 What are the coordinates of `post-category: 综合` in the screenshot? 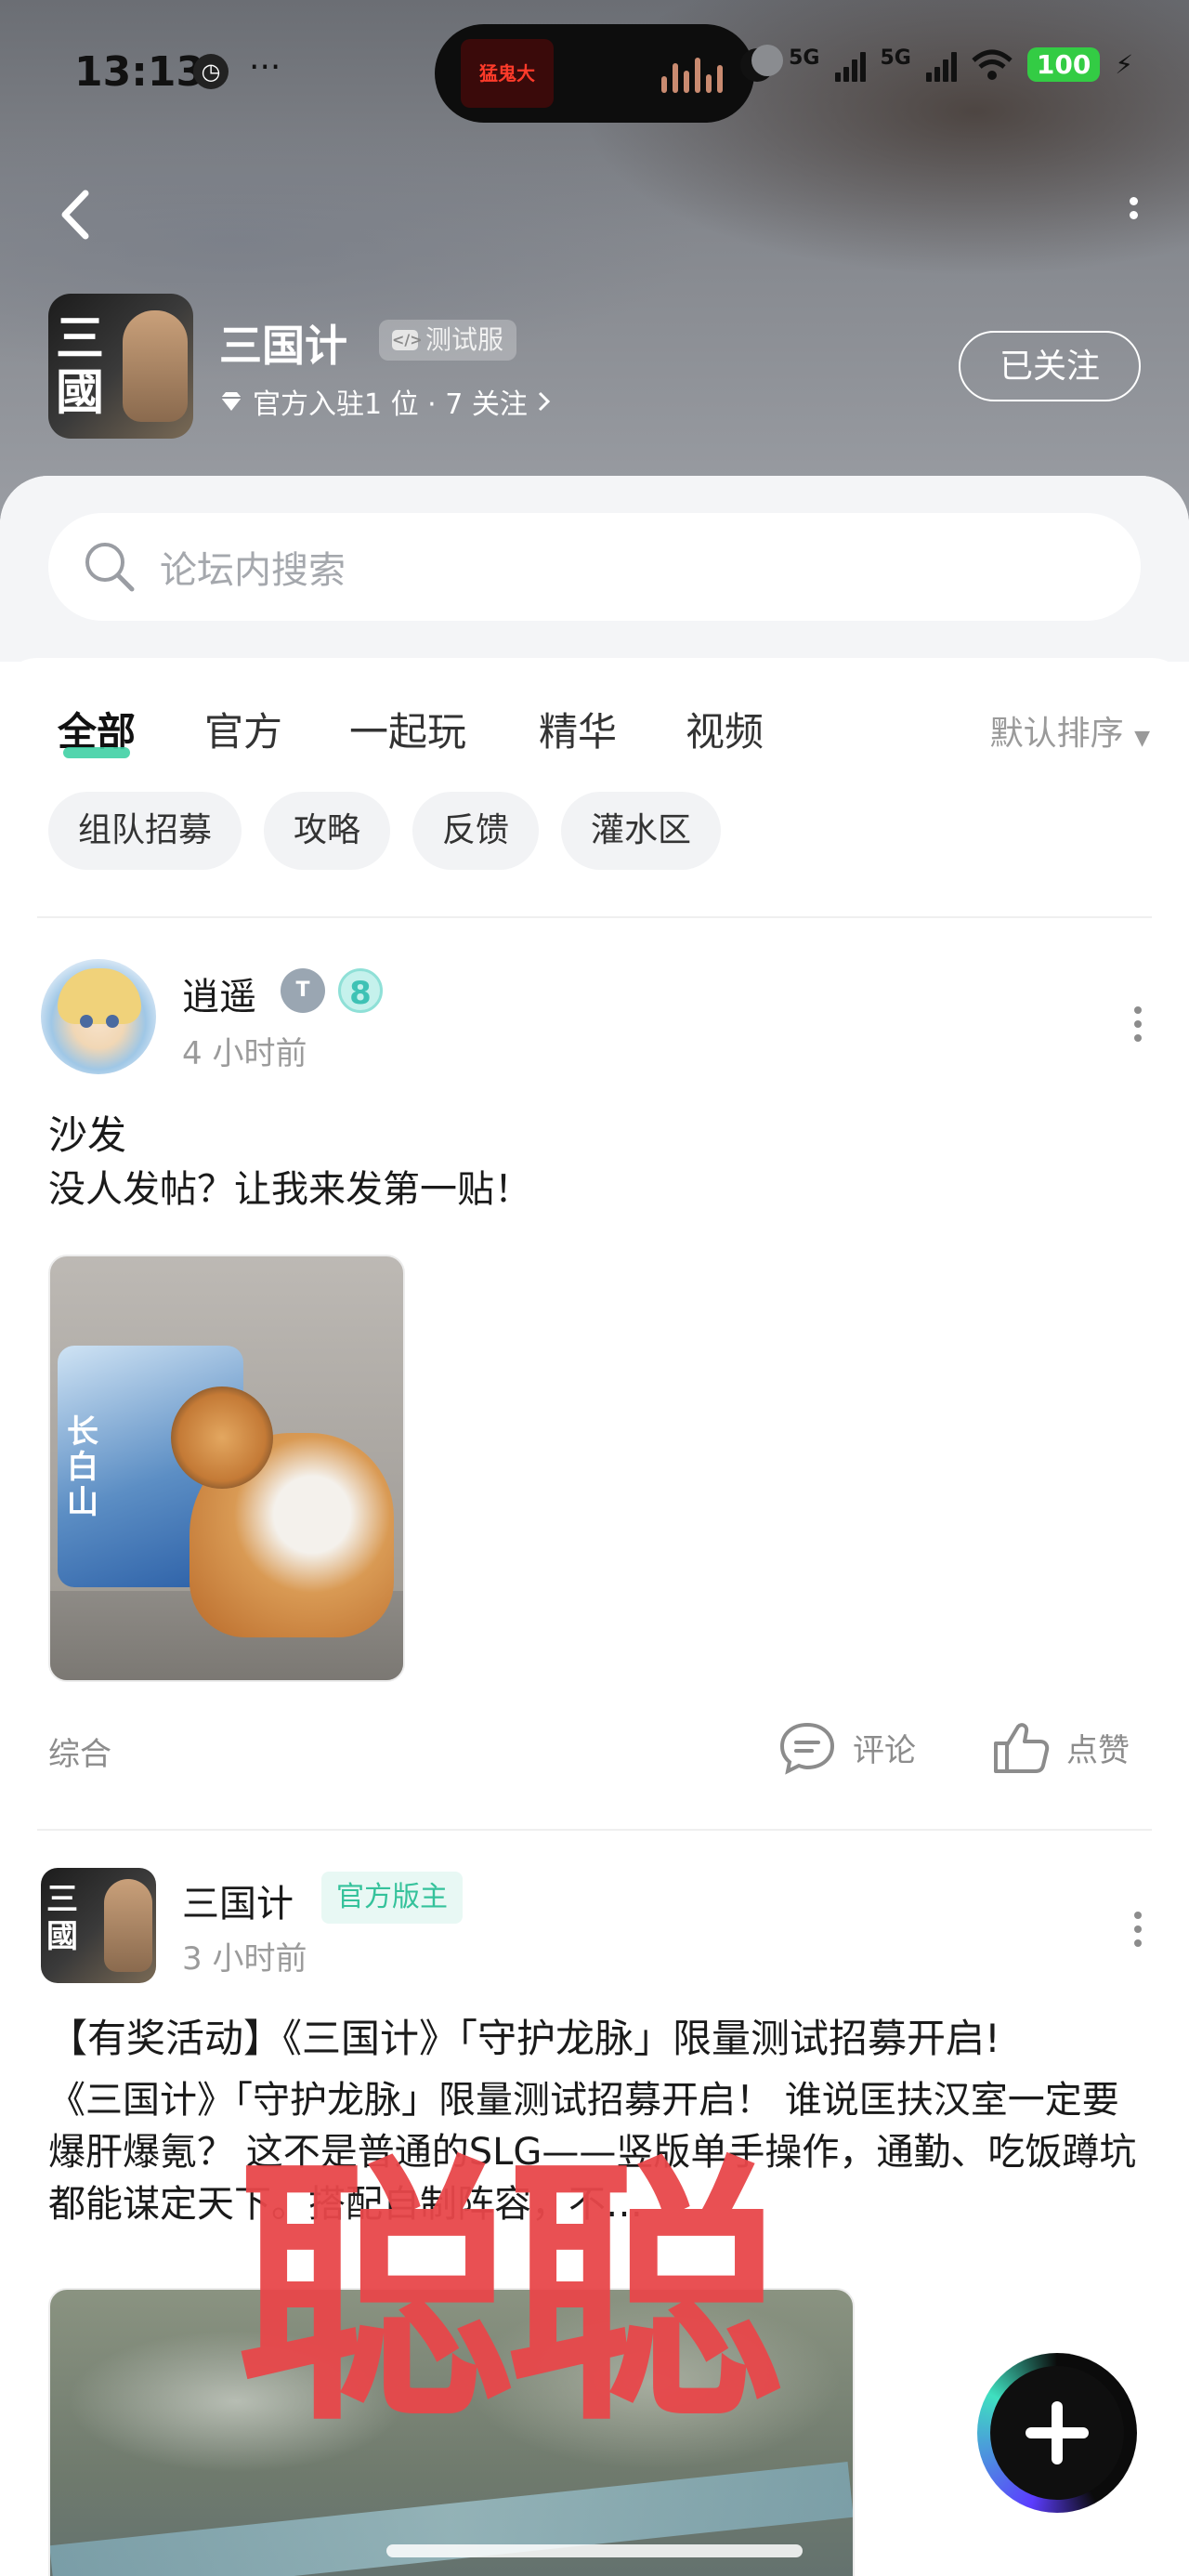 It's located at (79, 1754).